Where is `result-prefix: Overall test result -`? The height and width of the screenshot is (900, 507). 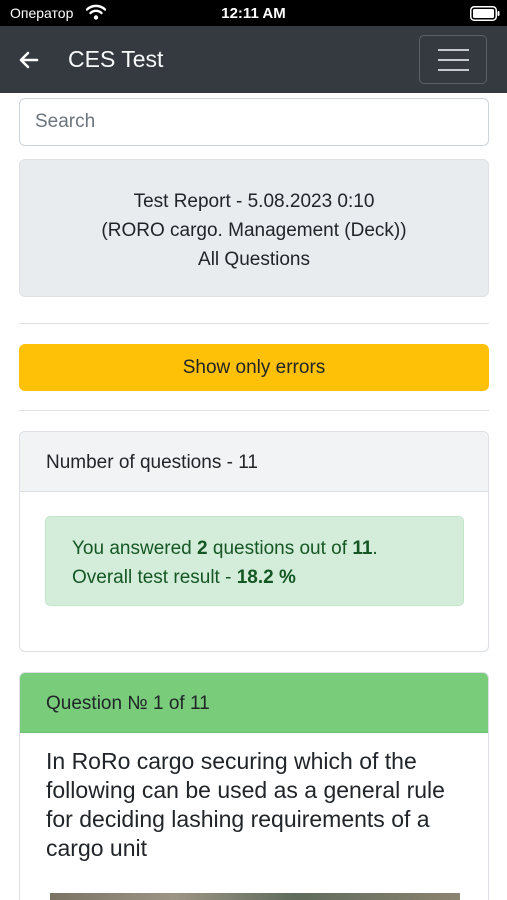 result-prefix: Overall test result - is located at coordinates (154, 577).